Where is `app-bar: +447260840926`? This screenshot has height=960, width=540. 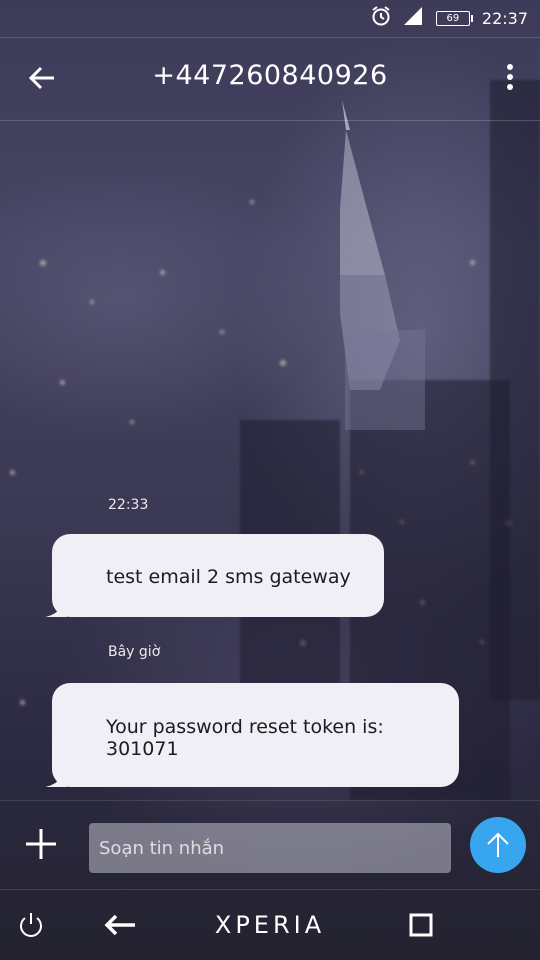 app-bar: +447260840926 is located at coordinates (270, 79).